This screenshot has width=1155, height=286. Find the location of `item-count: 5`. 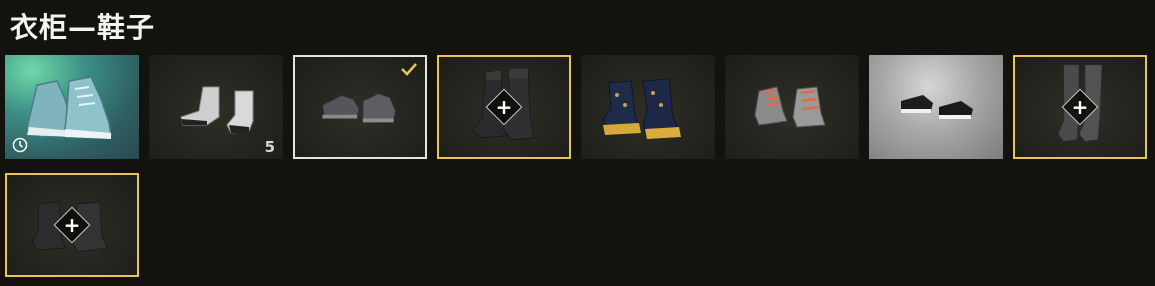

item-count: 5 is located at coordinates (269, 147).